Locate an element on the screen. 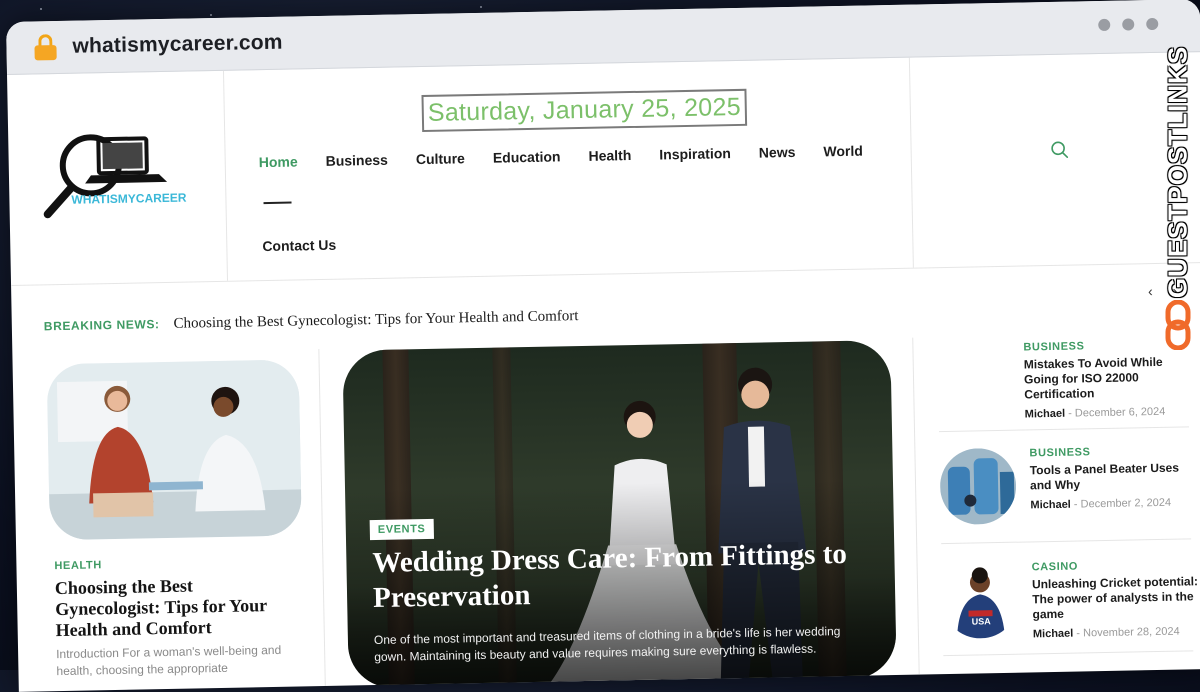 The width and height of the screenshot is (1200, 692). post-image-doctor-consultation is located at coordinates (174, 450).